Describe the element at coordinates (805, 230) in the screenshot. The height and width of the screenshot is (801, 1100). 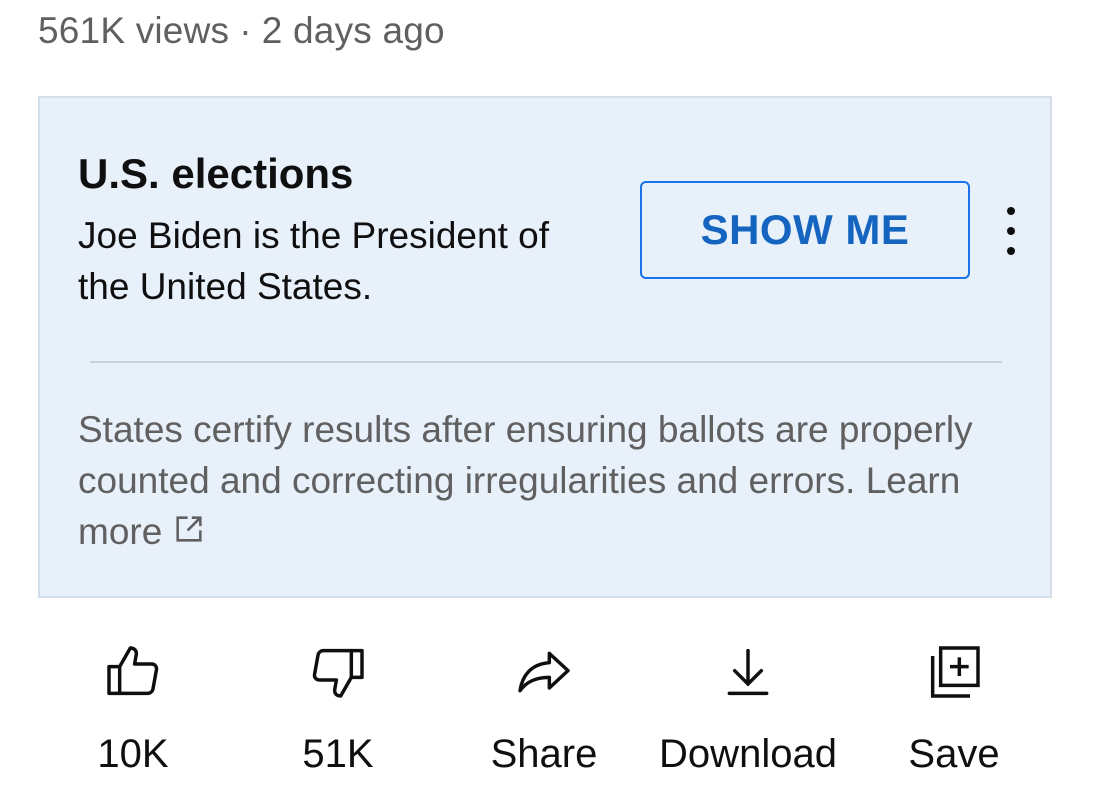
I see `show-me-button: SHOW ME` at that location.